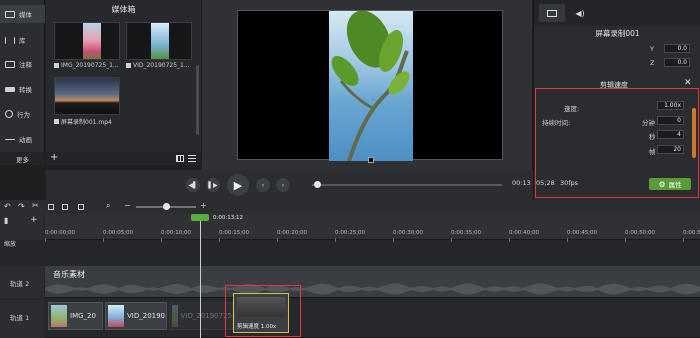 Image resolution: width=700 pixels, height=338 pixels. I want to click on list-view-icon, so click(192, 158).